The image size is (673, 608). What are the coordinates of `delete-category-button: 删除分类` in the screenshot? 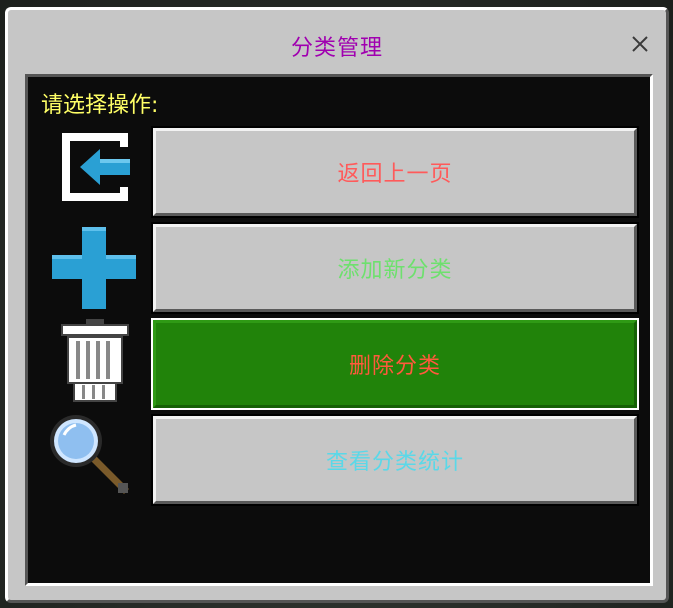 It's located at (395, 364).